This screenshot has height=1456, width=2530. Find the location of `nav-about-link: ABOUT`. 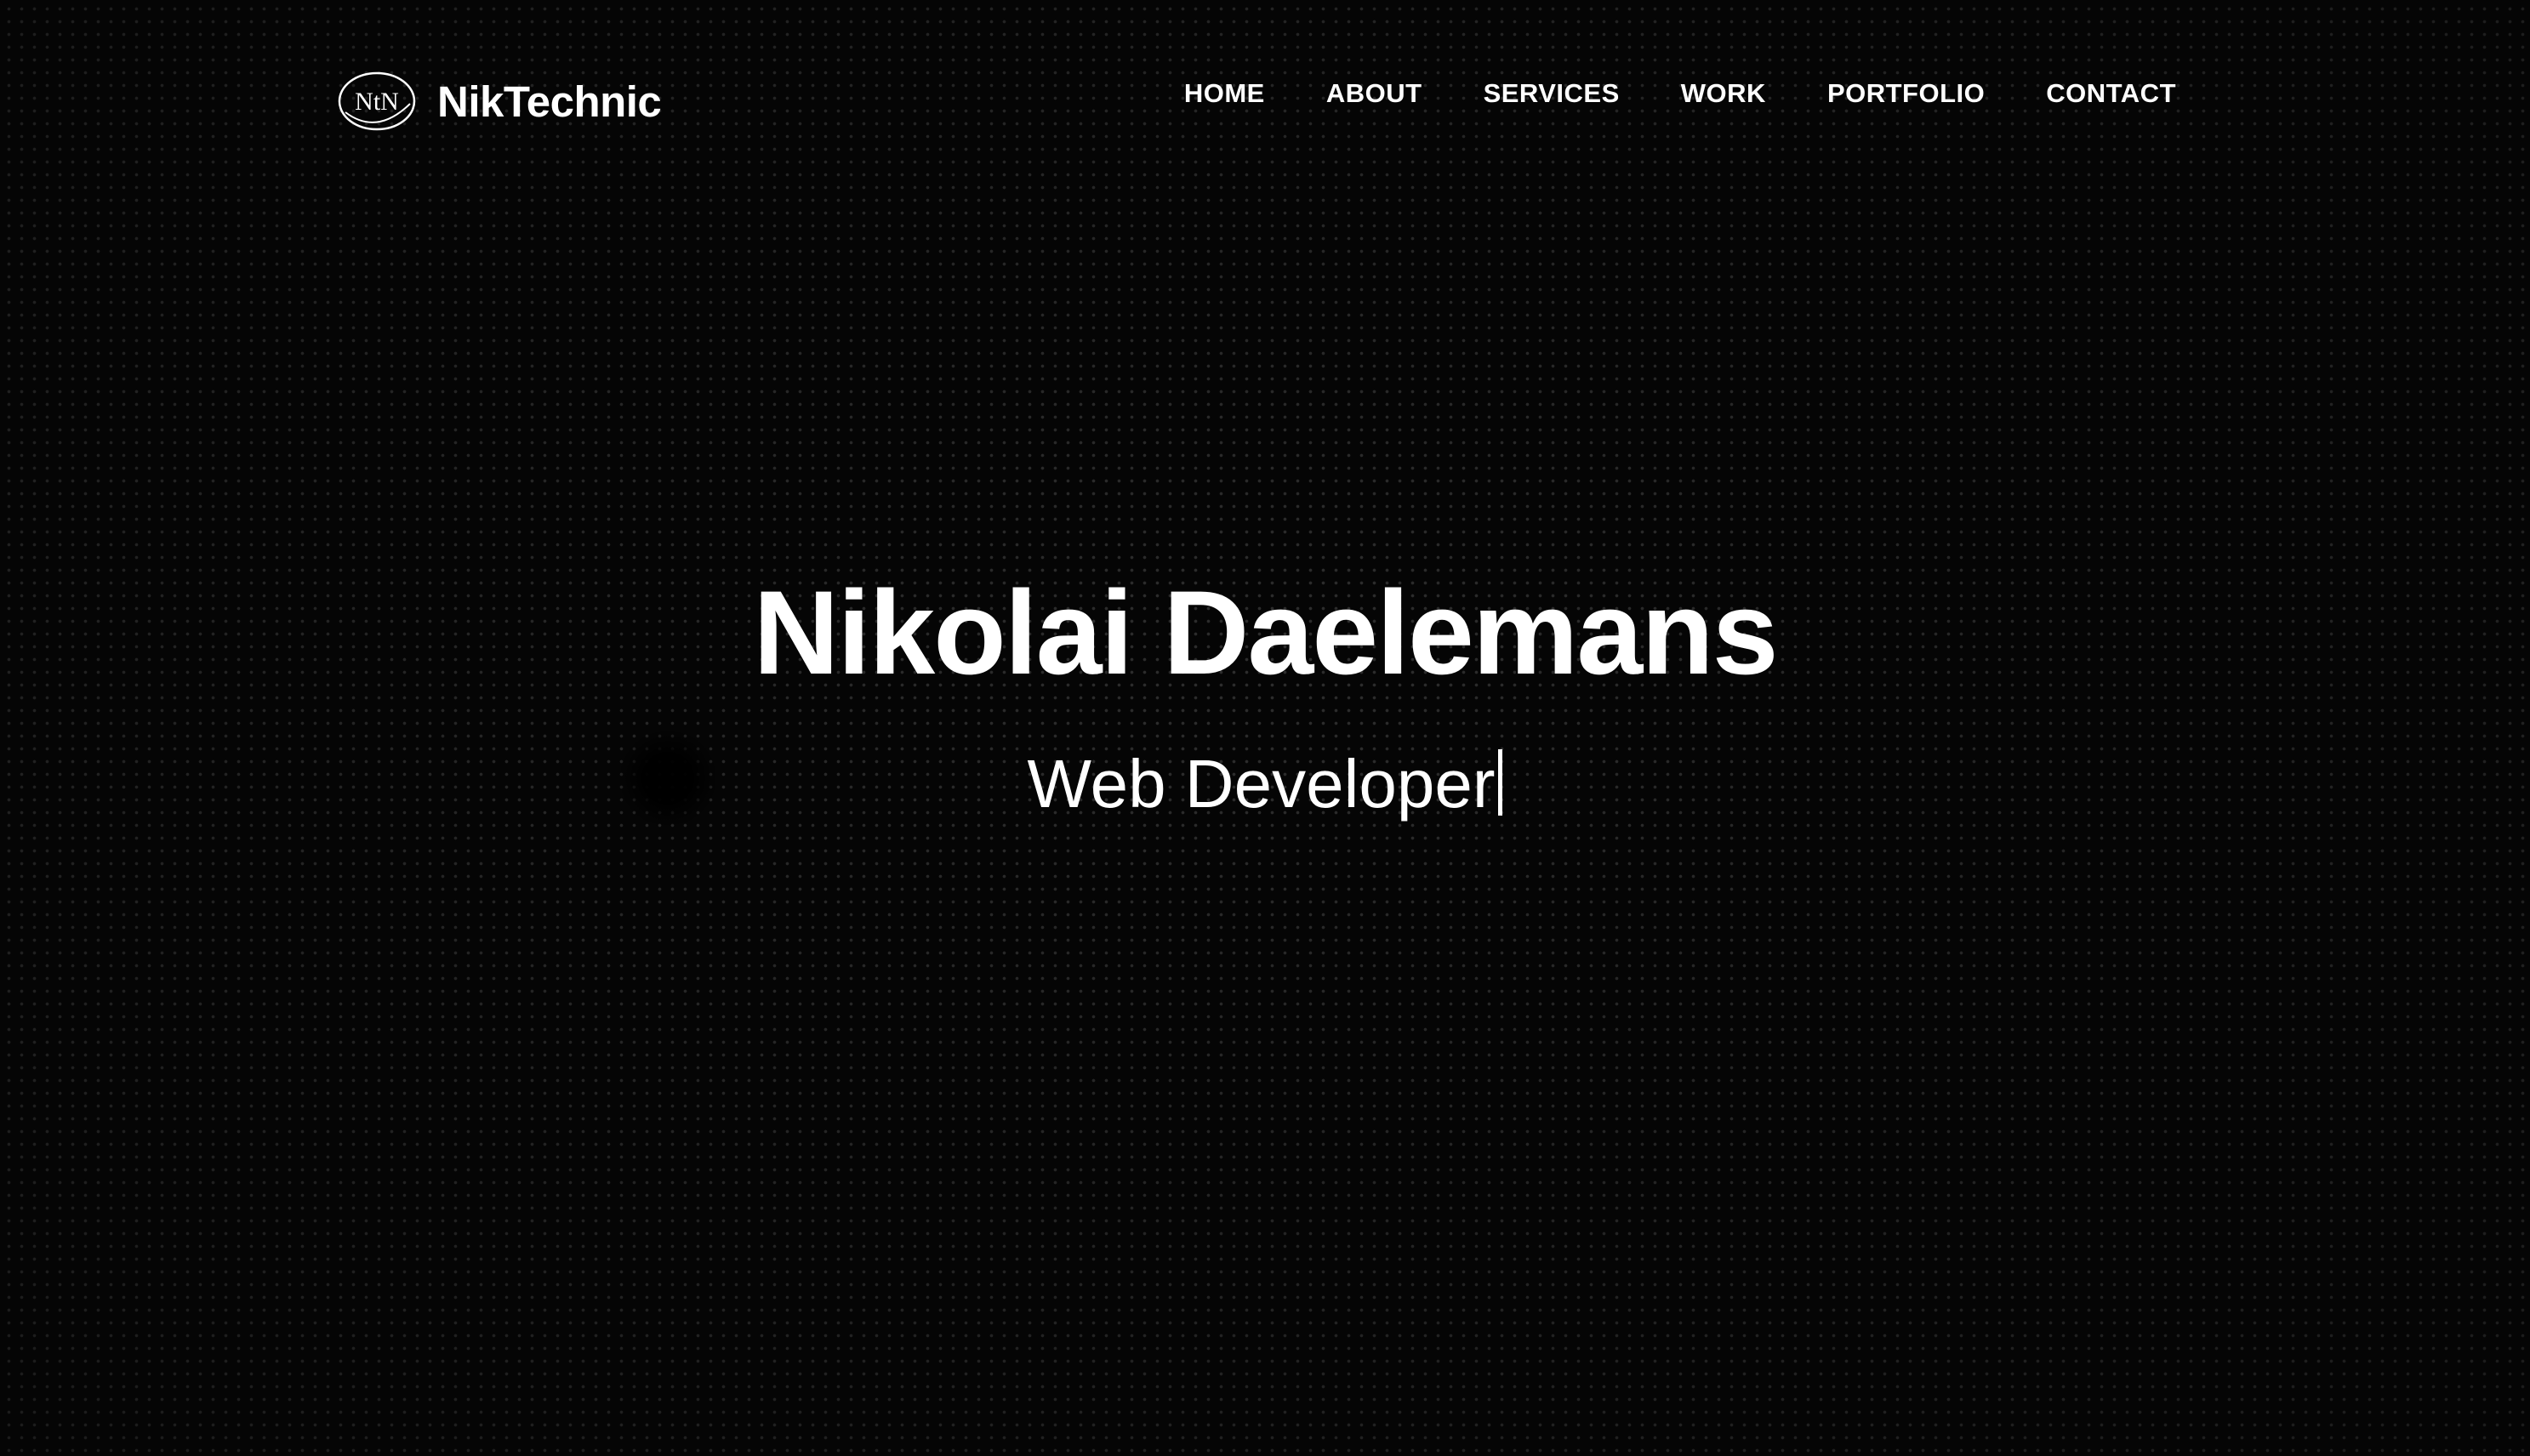

nav-about-link: ABOUT is located at coordinates (1374, 93).